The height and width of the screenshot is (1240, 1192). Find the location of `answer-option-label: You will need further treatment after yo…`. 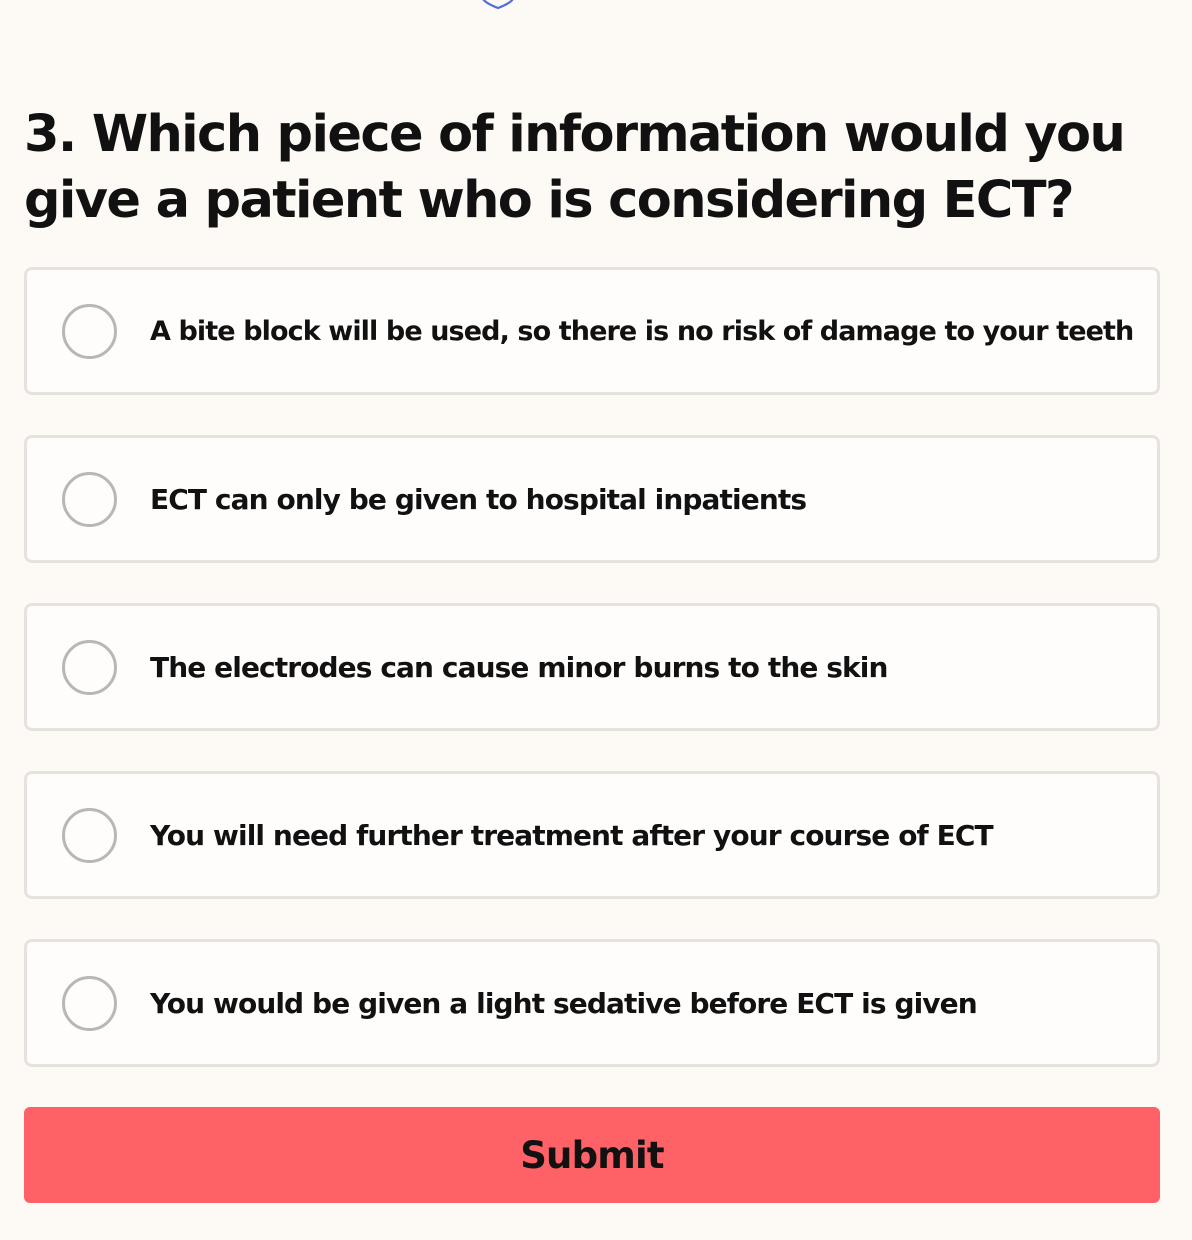

answer-option-label: You will need further treatment after yo… is located at coordinates (572, 835).